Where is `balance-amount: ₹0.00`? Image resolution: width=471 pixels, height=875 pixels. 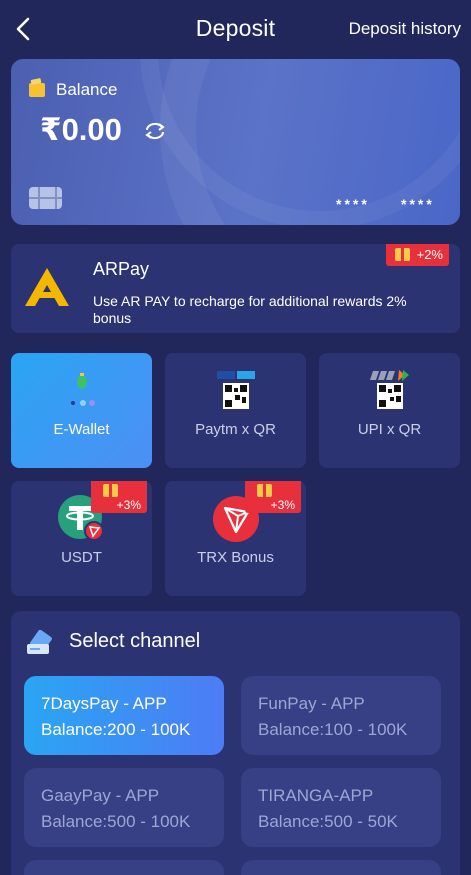 balance-amount: ₹0.00 is located at coordinates (81, 129).